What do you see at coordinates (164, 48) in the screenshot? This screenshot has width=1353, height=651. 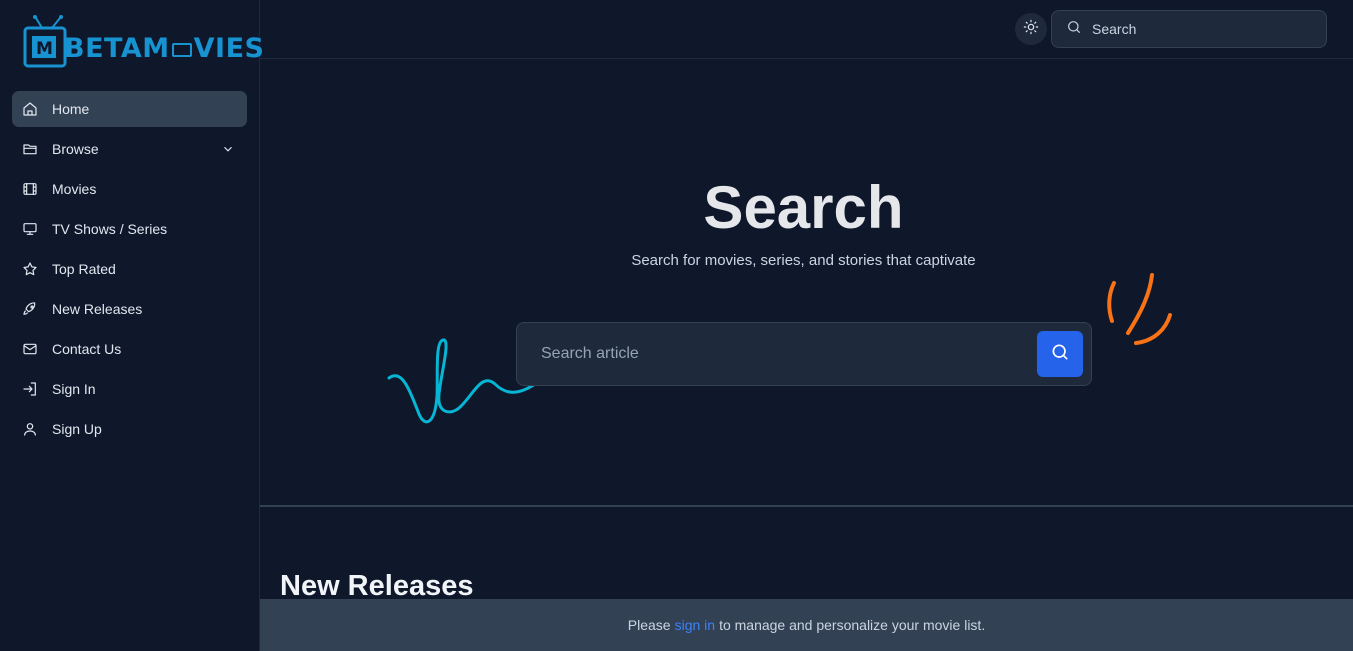 I see `brand-wordmark: BETAM VIES` at bounding box center [164, 48].